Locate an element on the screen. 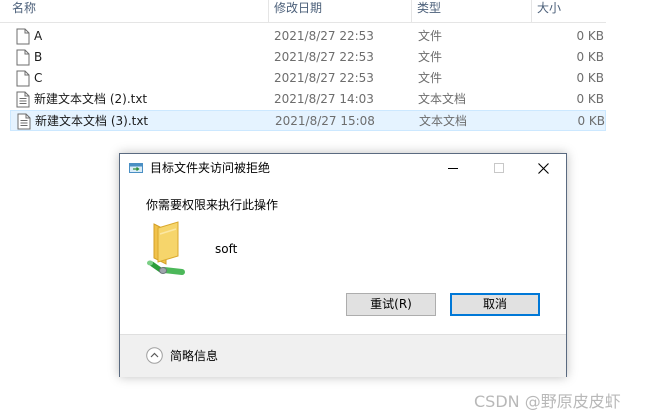 The width and height of the screenshot is (662, 417). folder-name: soft is located at coordinates (226, 249).